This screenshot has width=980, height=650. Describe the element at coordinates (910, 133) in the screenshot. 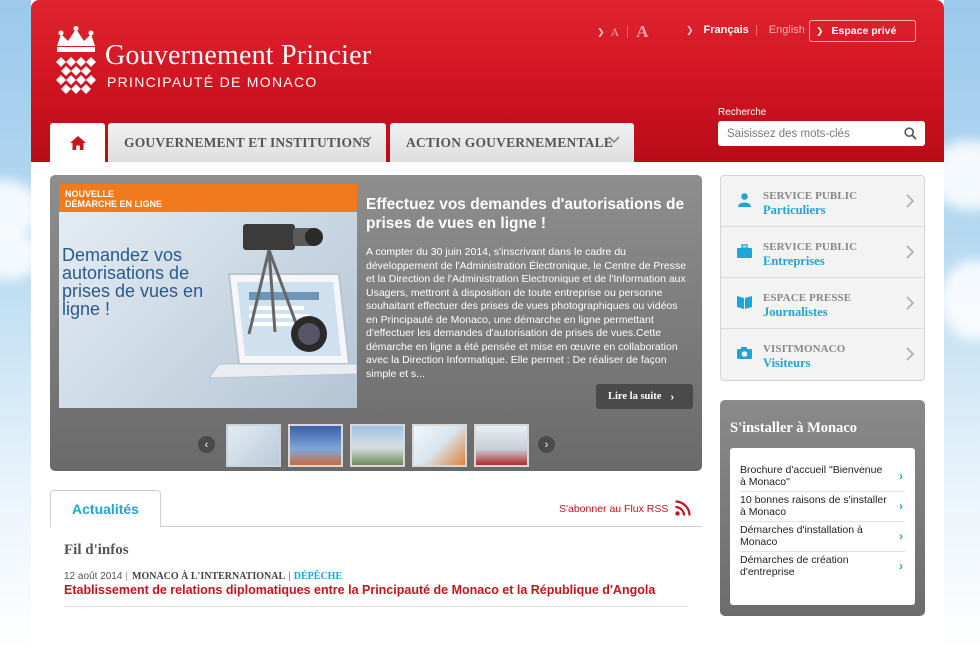

I see `search-icon` at that location.